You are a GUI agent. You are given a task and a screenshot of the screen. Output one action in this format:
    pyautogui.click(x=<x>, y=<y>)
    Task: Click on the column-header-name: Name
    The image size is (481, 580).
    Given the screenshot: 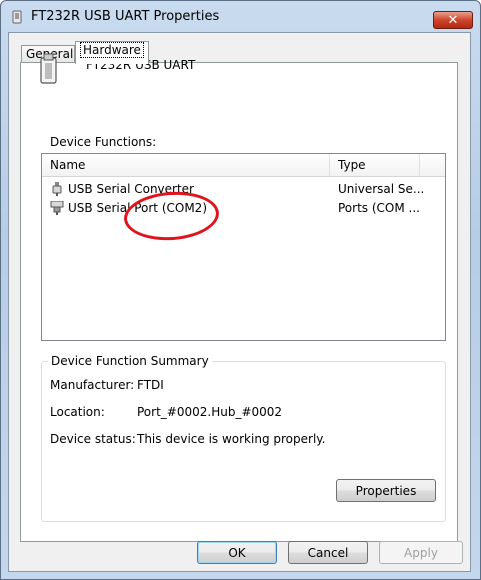 What is the action you would take?
    pyautogui.click(x=186, y=165)
    